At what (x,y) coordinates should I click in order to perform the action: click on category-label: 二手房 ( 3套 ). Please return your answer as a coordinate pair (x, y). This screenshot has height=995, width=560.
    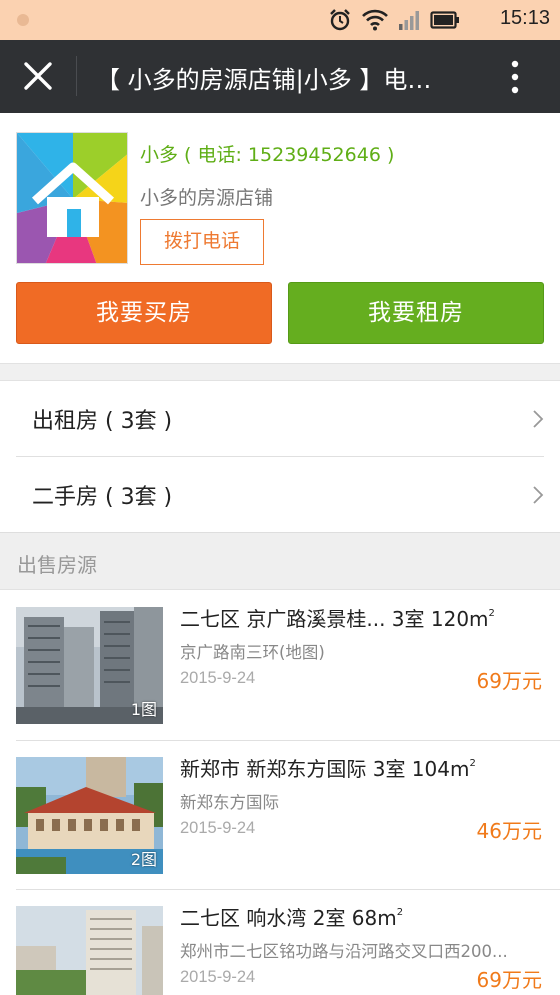
    Looking at the image, I should click on (102, 497).